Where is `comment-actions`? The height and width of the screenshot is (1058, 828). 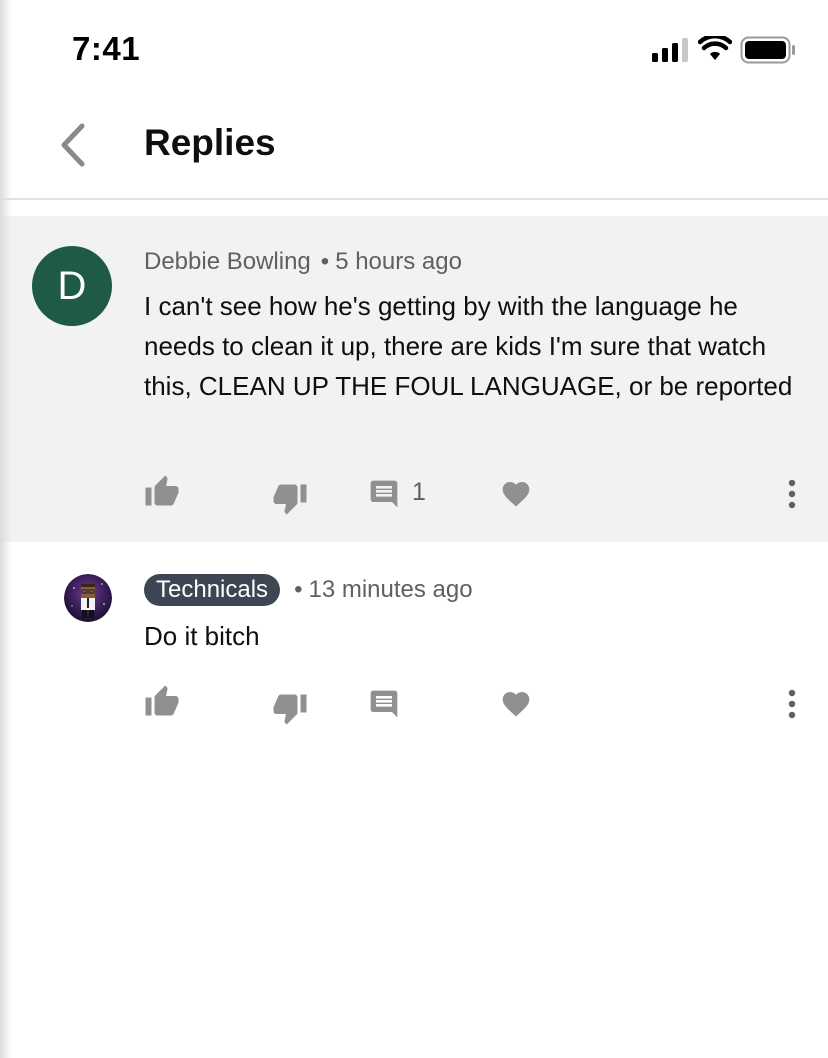 comment-actions is located at coordinates (414, 705).